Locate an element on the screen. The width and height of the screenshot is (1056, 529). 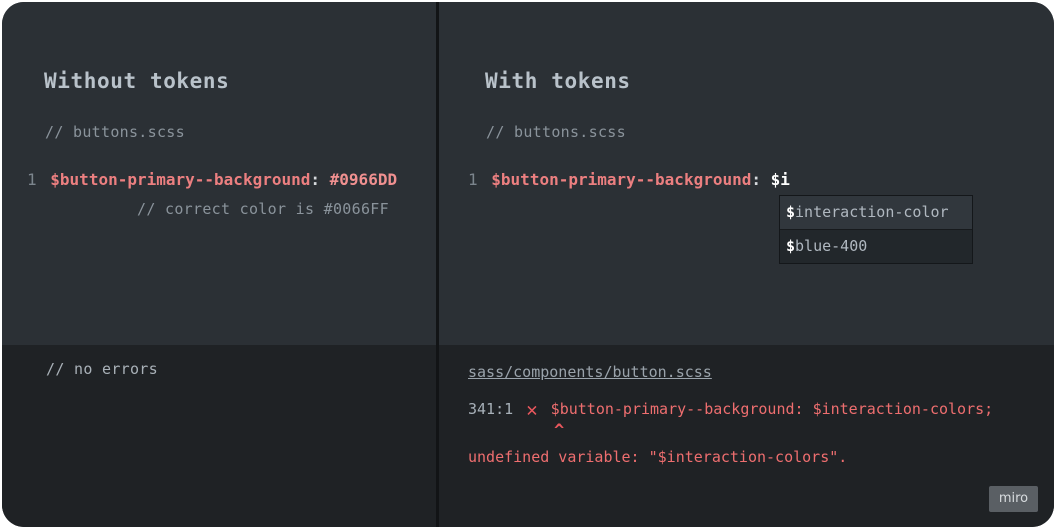
autocomplete-label: blue-400 is located at coordinates (831, 246).